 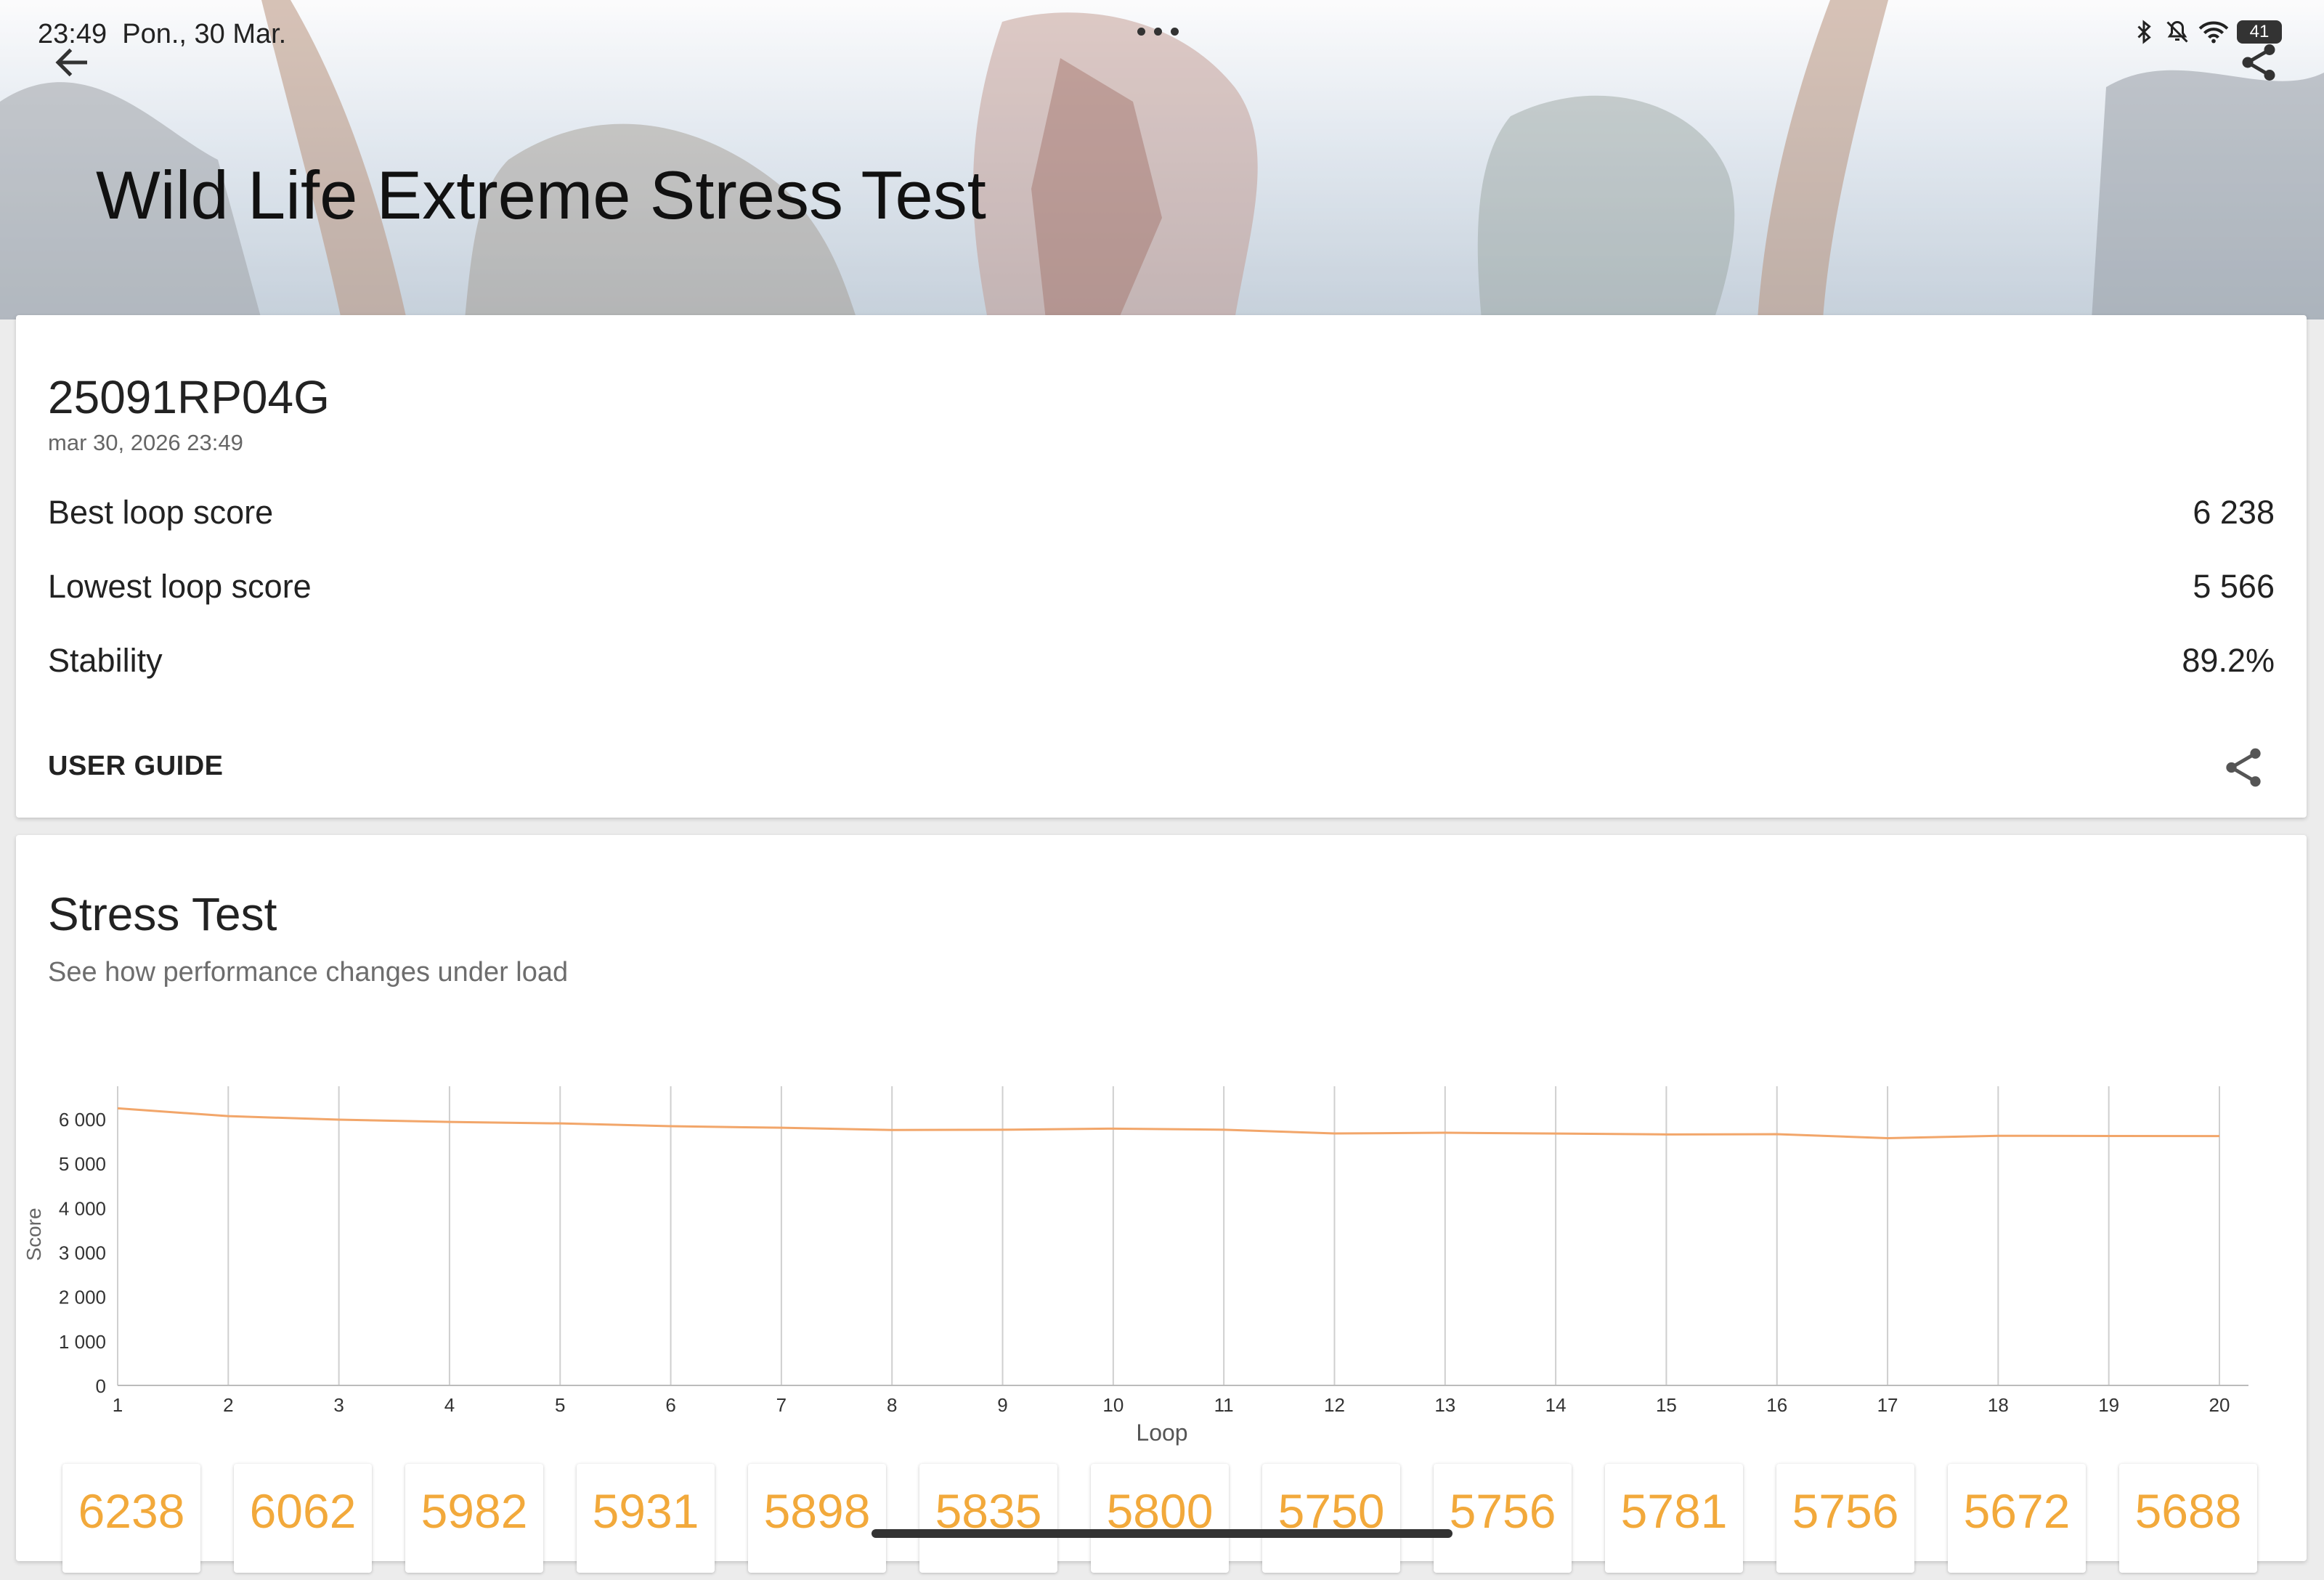 What do you see at coordinates (1998, 1405) in the screenshot?
I see `x-tick-label: 18` at bounding box center [1998, 1405].